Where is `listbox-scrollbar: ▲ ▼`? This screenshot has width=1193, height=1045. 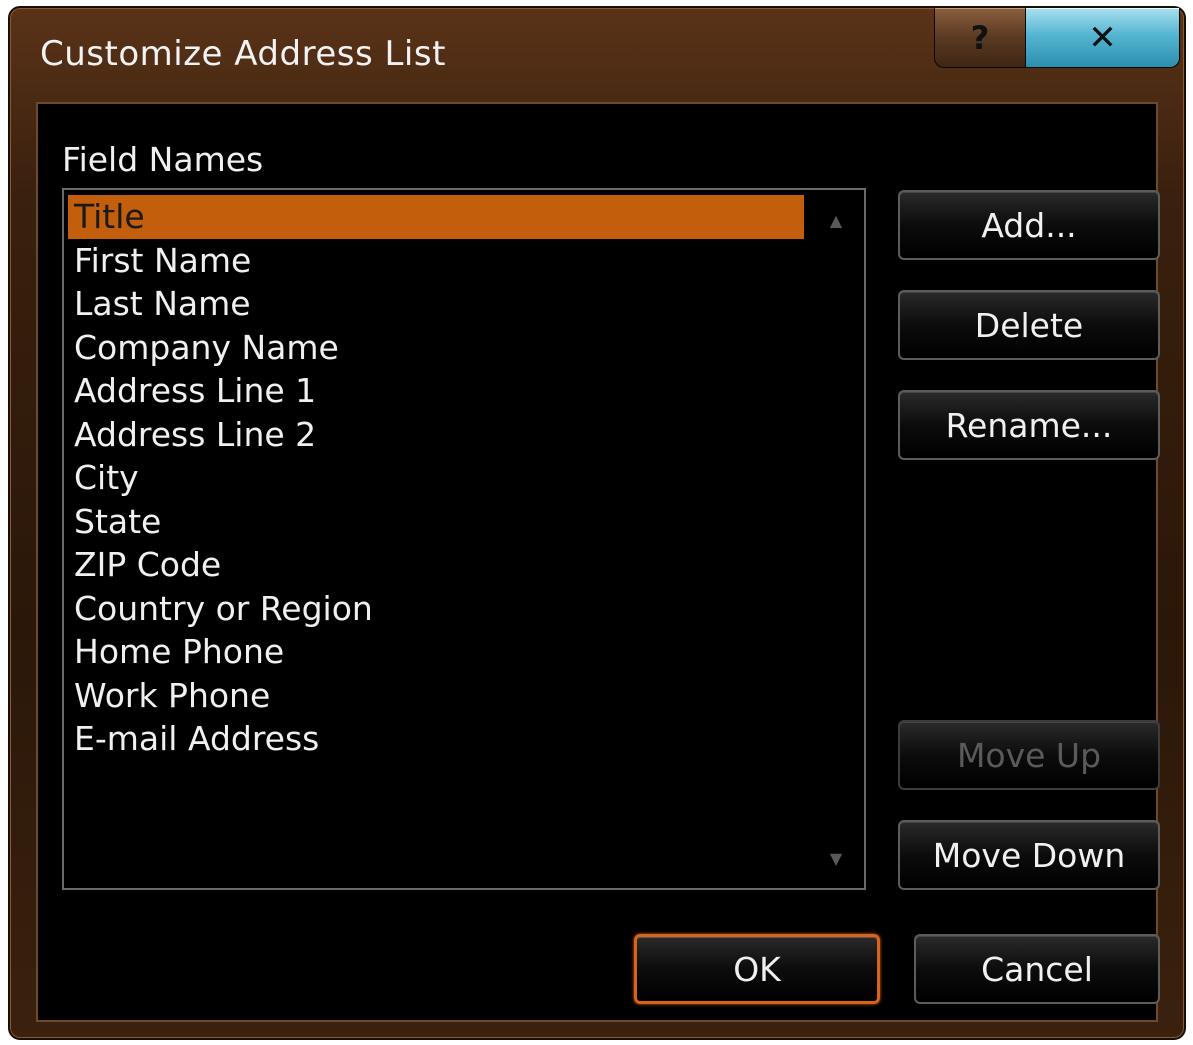 listbox-scrollbar: ▲ ▼ is located at coordinates (836, 539).